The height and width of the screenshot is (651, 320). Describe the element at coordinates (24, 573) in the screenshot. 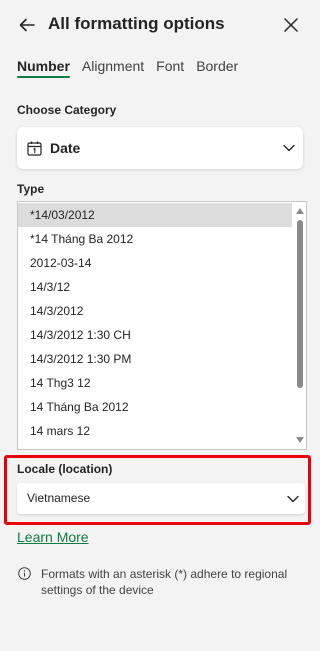

I see `info-icon` at that location.